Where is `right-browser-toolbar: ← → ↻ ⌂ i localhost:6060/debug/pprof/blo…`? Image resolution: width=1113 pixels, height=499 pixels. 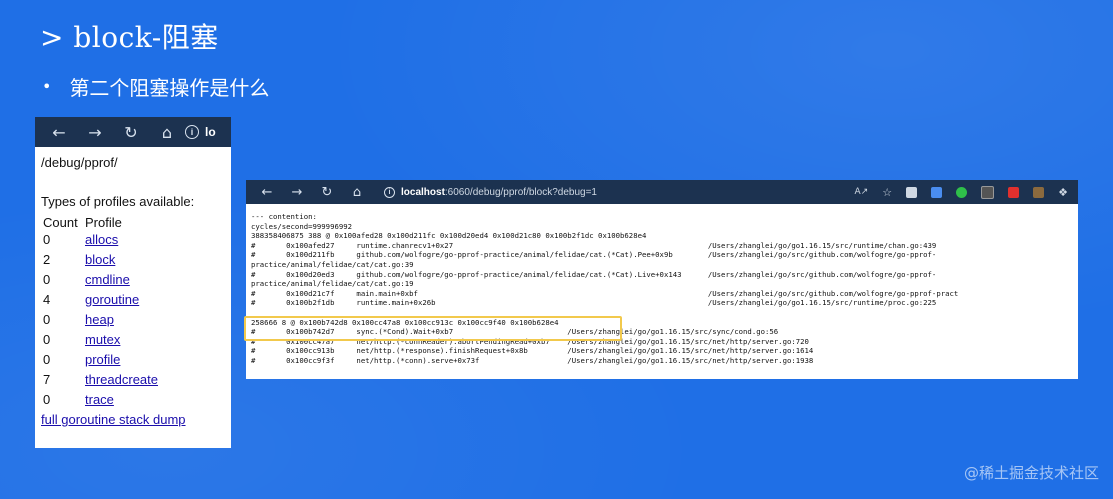
right-browser-toolbar: ← → ↻ ⌂ i localhost:6060/debug/pprof/blo… is located at coordinates (662, 192).